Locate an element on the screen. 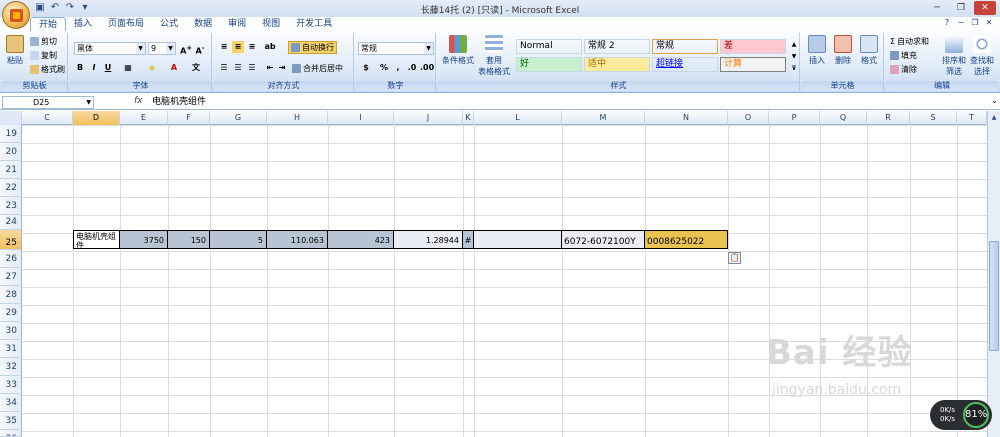 The width and height of the screenshot is (1000, 437). decrease-decimal-icon: .00 is located at coordinates (427, 68).